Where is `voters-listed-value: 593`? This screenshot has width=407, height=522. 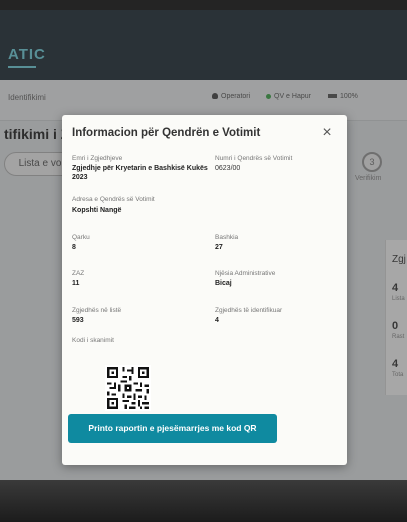
voters-listed-value: 593 is located at coordinates (78, 320).